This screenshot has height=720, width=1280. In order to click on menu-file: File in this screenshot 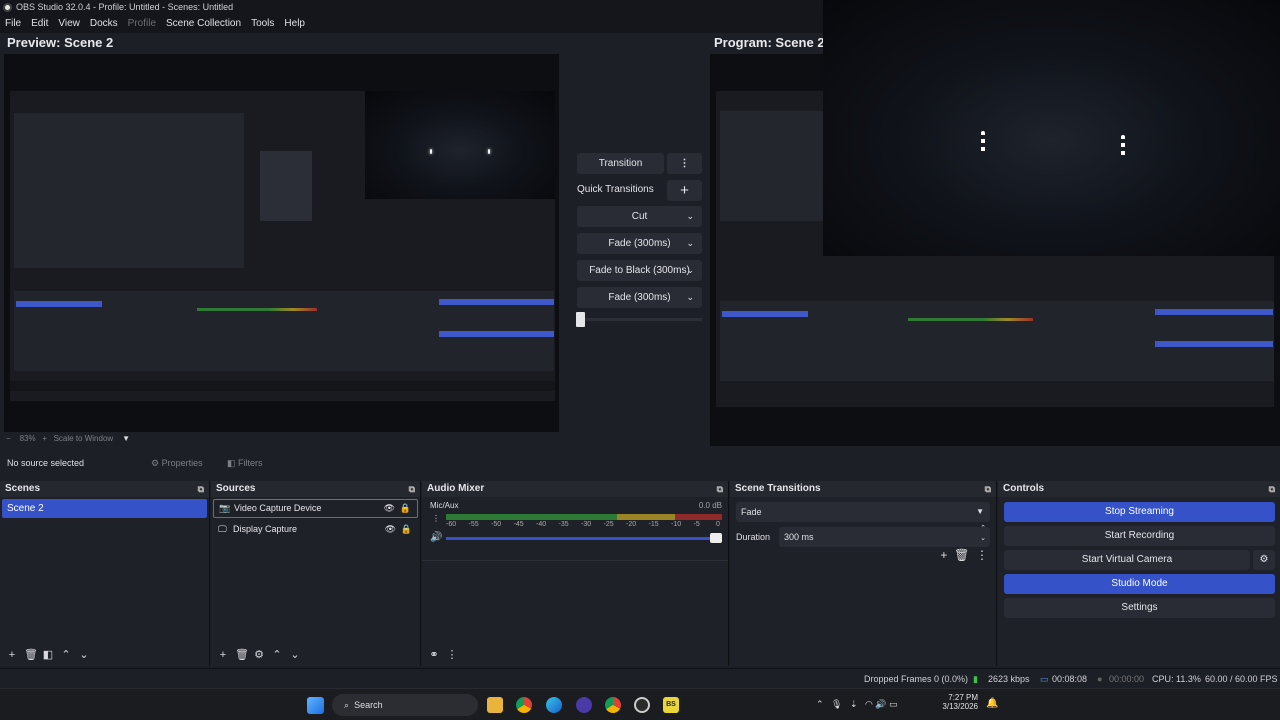, I will do `click(13, 24)`.